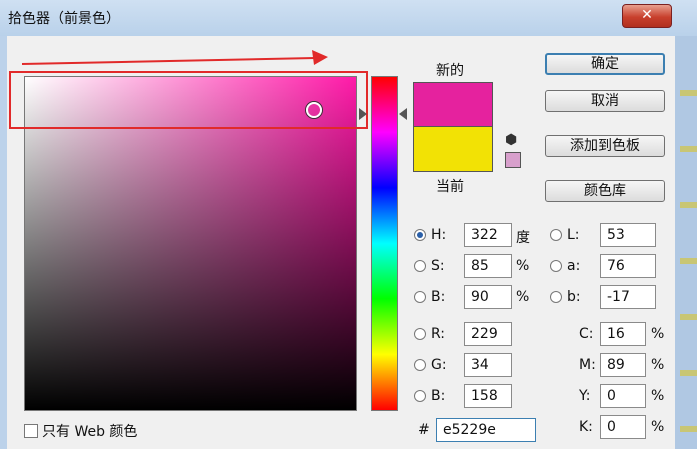 The width and height of the screenshot is (697, 449). What do you see at coordinates (488, 297) in the screenshot?
I see `brightness-input: 90` at bounding box center [488, 297].